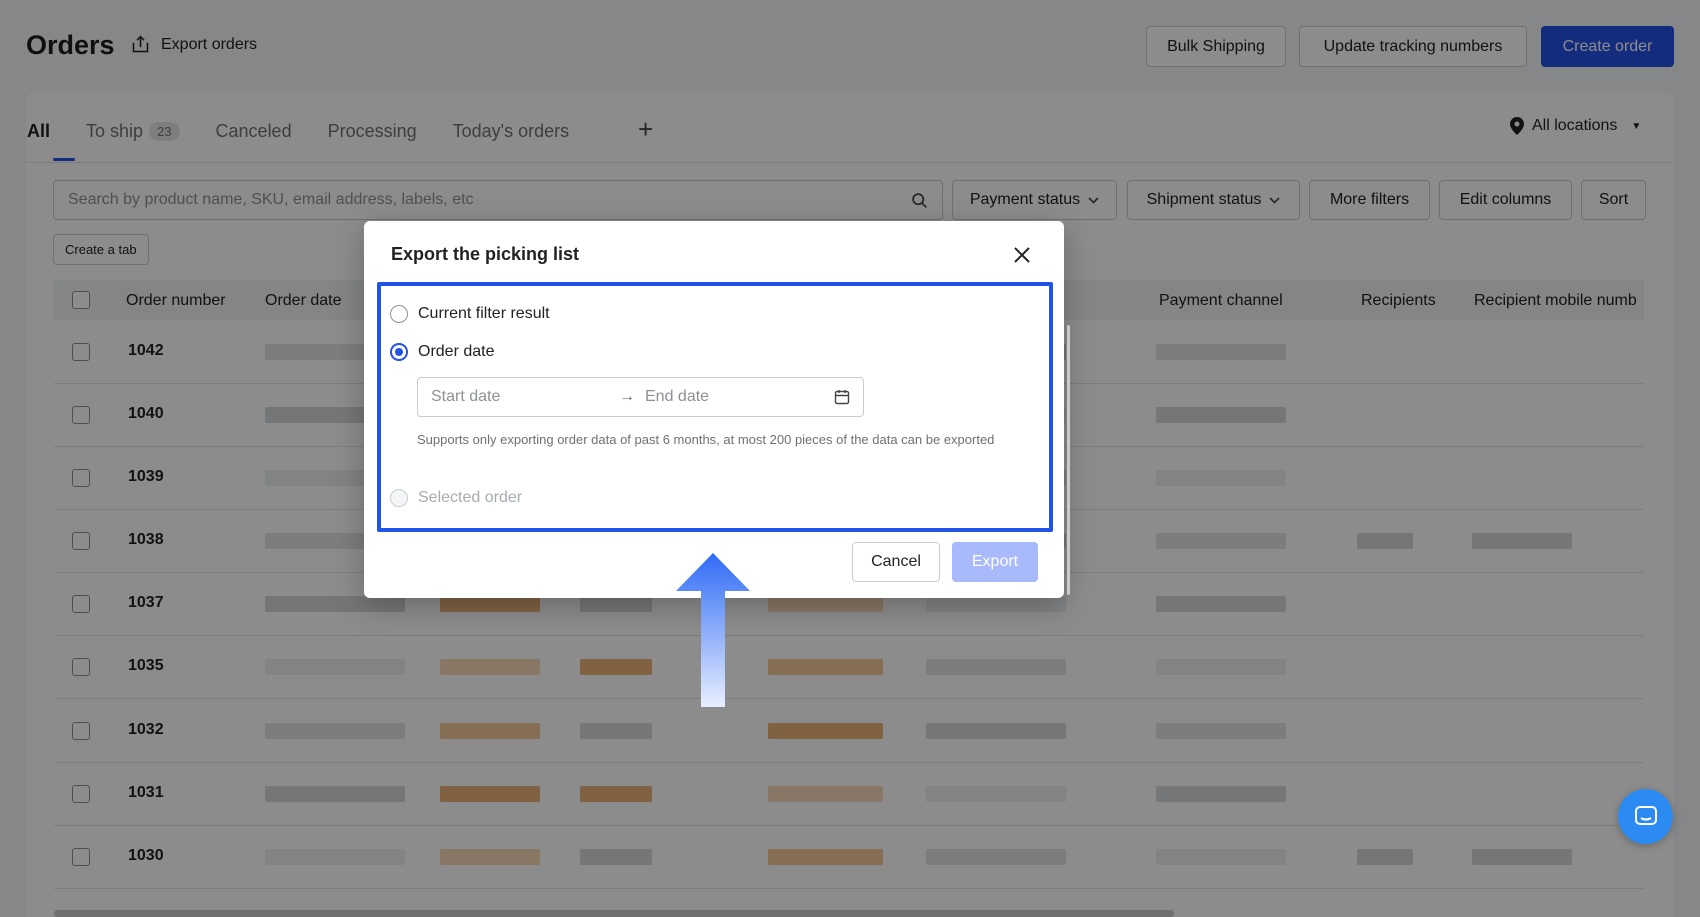 The height and width of the screenshot is (917, 1700). Describe the element at coordinates (842, 397) in the screenshot. I see `calendar-icon` at that location.